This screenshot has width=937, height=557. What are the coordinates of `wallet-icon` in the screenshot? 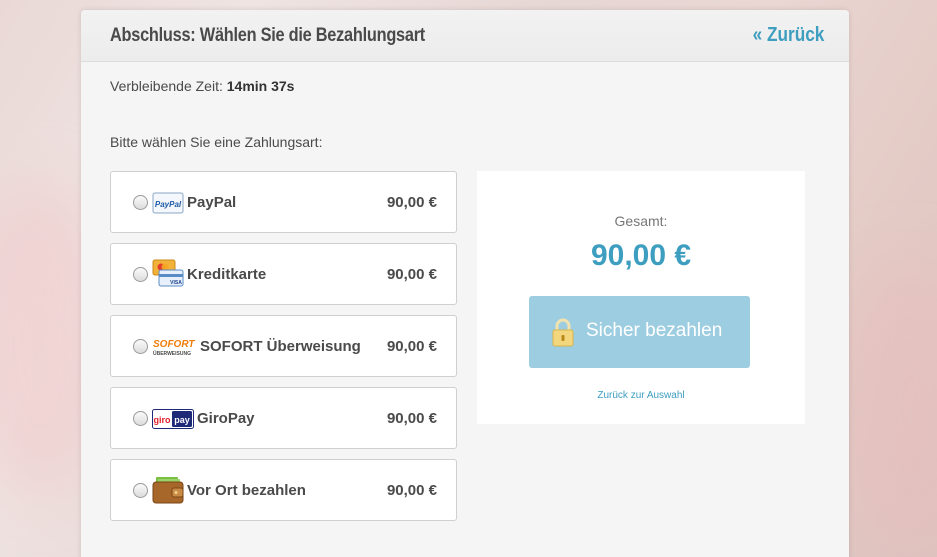 It's located at (168, 490).